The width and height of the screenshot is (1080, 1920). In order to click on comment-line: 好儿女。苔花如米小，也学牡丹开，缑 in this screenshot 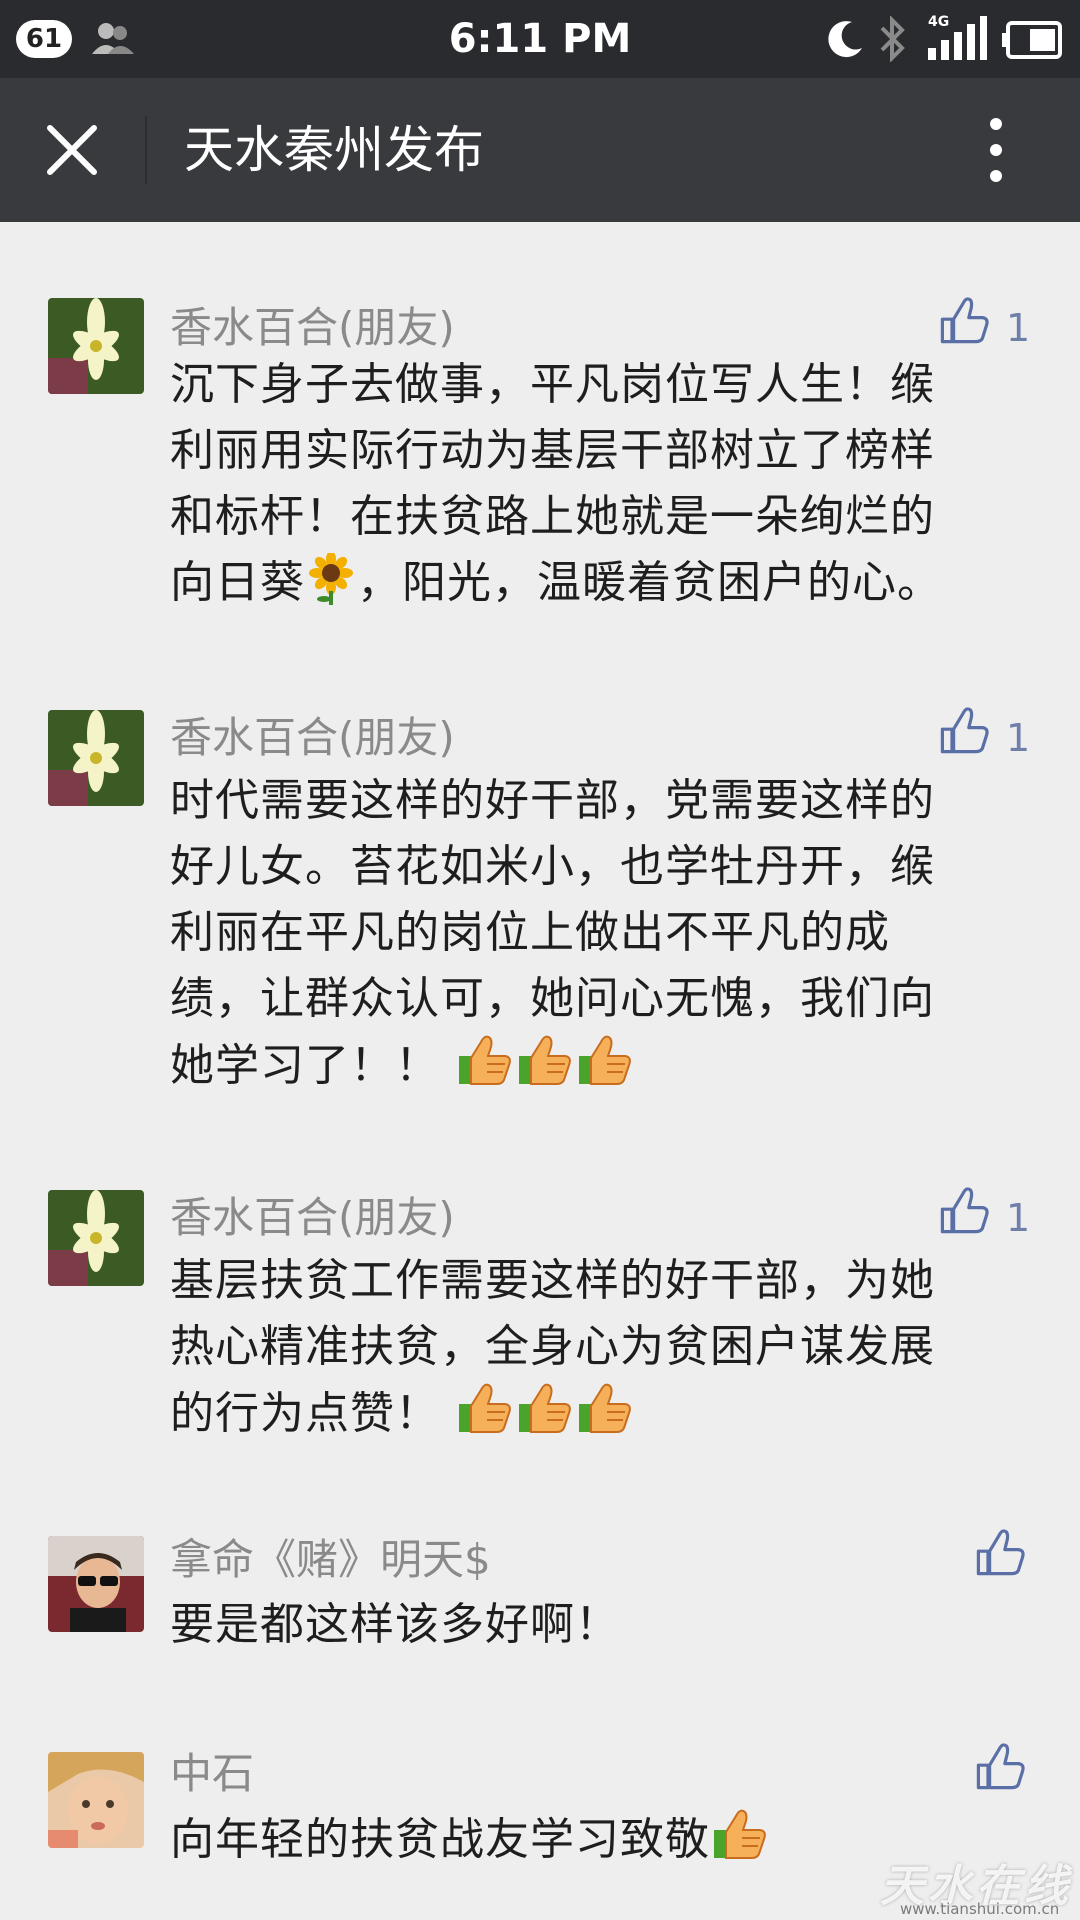, I will do `click(552, 866)`.